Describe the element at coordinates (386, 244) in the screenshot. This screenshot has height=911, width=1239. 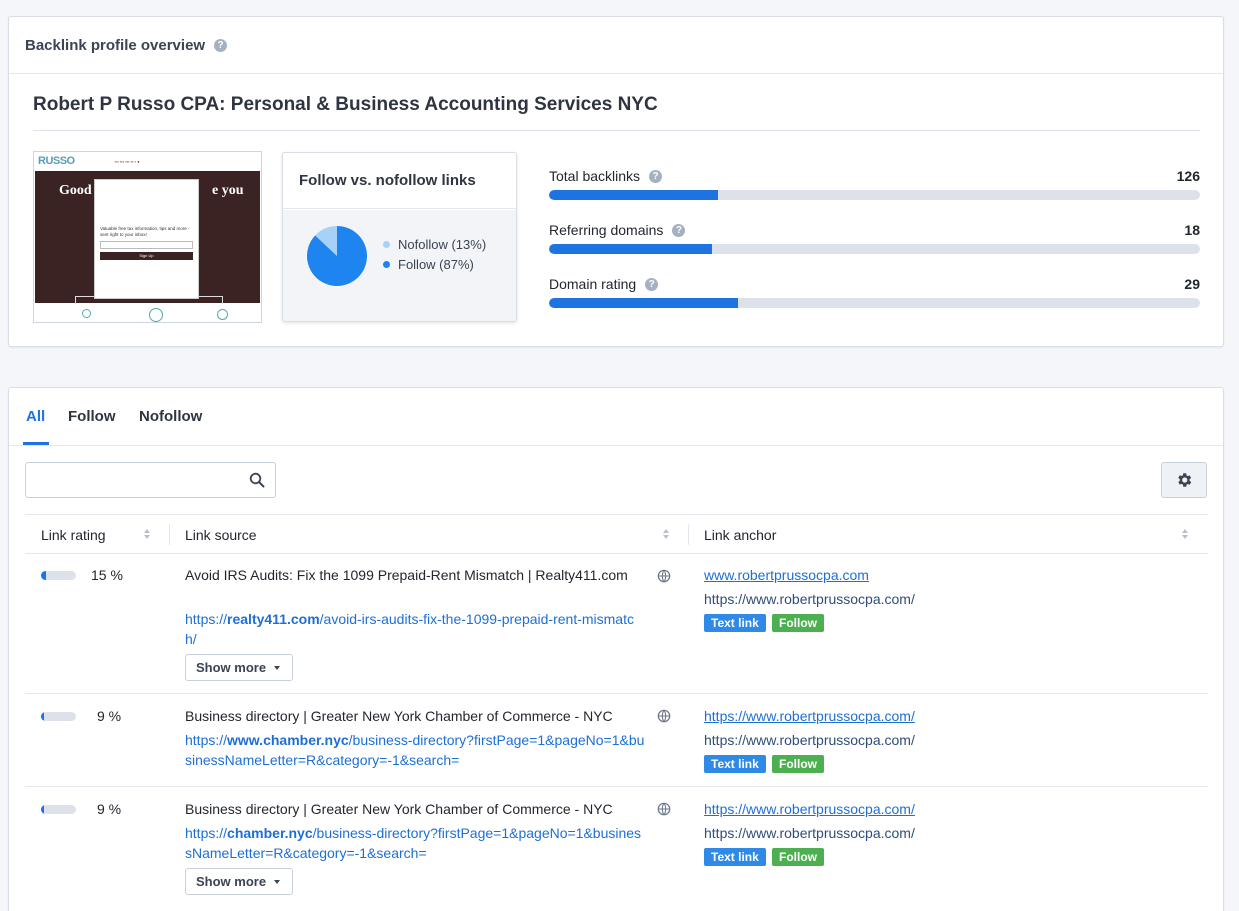
I see `legend-nofollow-swatch` at that location.